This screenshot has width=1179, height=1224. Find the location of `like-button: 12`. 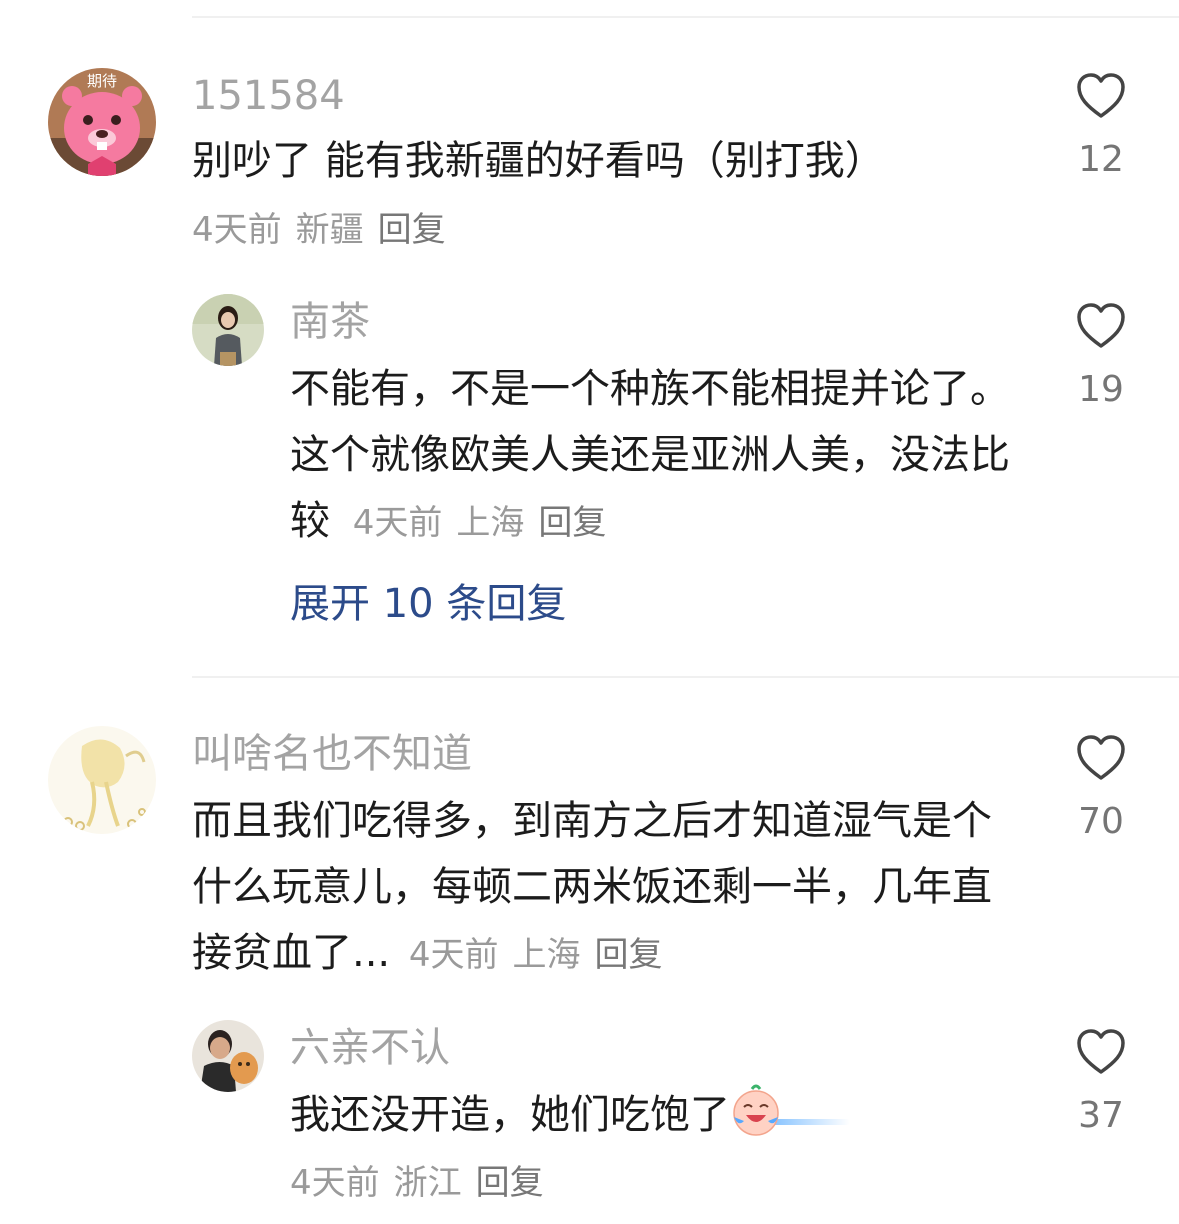

like-button: 12 is located at coordinates (1101, 125).